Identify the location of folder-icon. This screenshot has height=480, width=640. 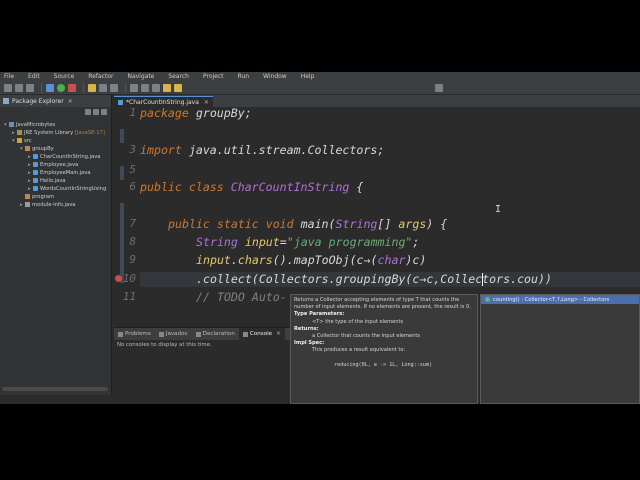
(19, 140).